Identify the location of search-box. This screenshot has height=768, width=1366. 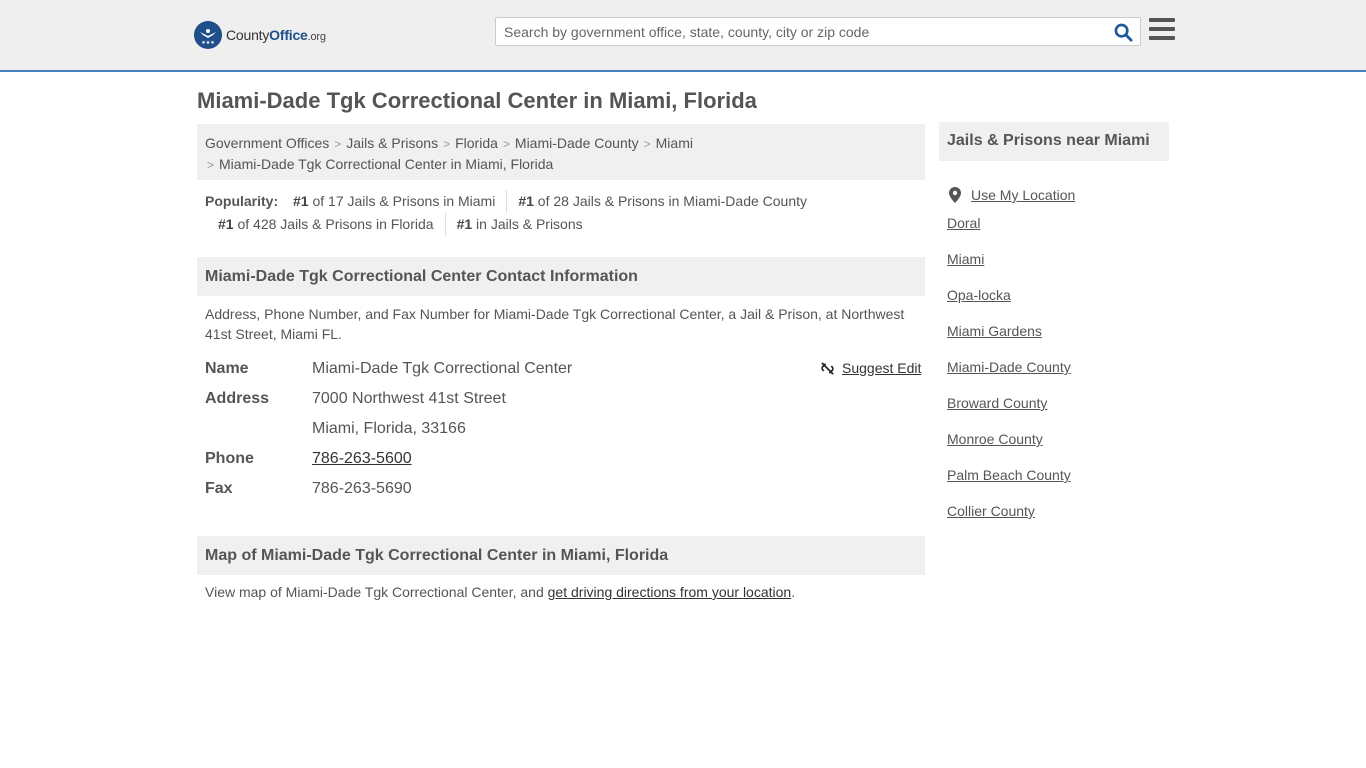
(818, 31).